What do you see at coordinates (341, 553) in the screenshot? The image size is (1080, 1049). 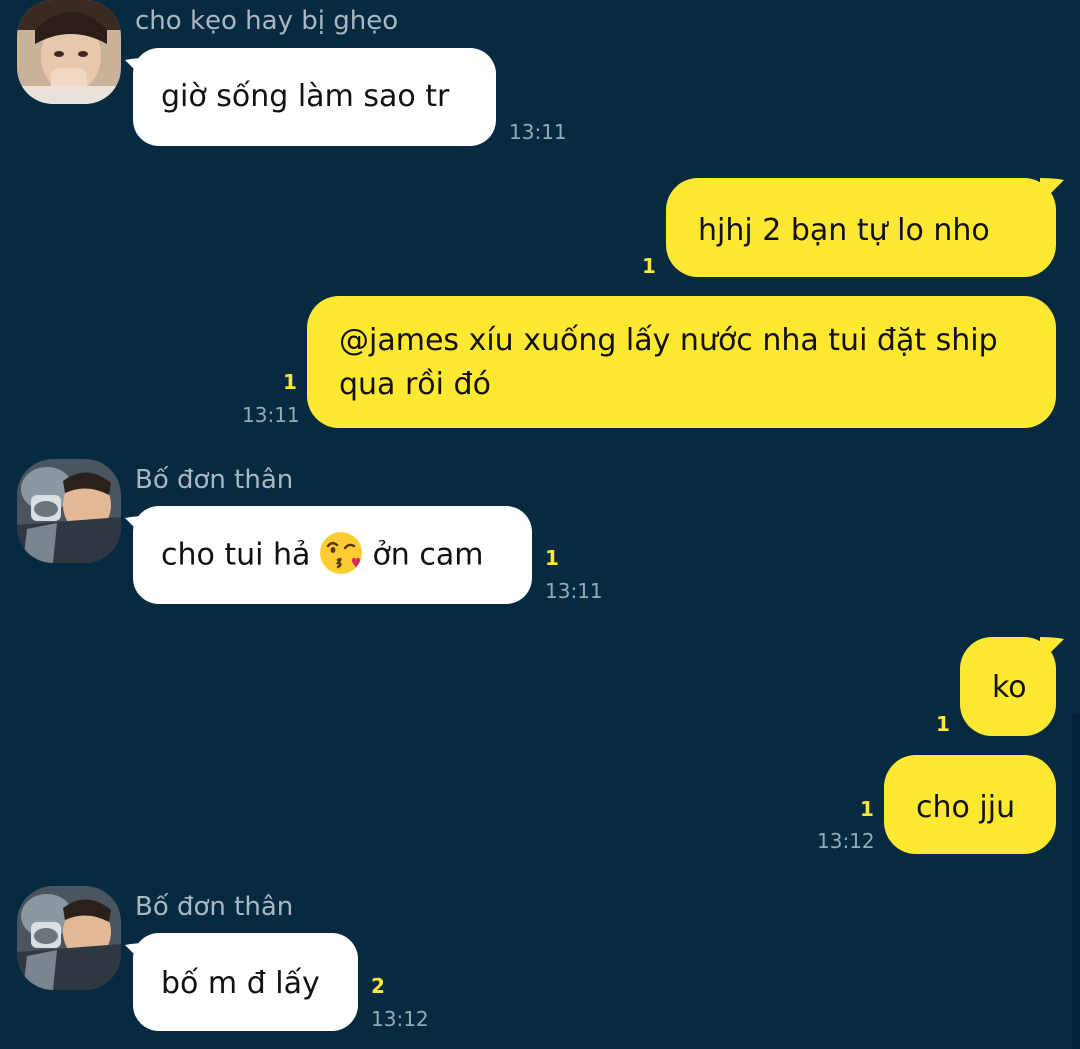 I see `kissing-heart-emoji-icon` at bounding box center [341, 553].